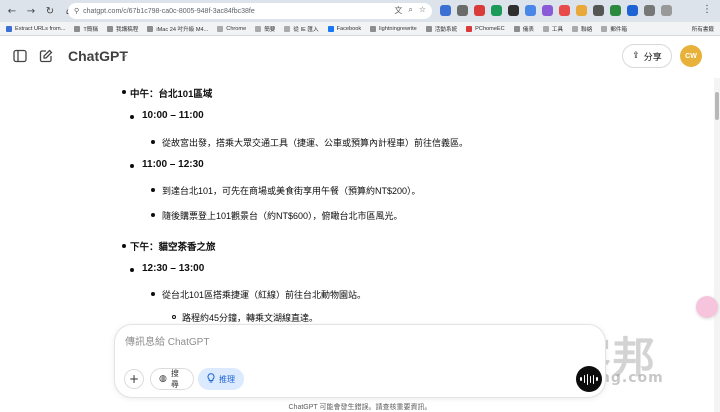  Describe the element at coordinates (76, 11) in the screenshot. I see `site-info-icon: ⚲` at that location.